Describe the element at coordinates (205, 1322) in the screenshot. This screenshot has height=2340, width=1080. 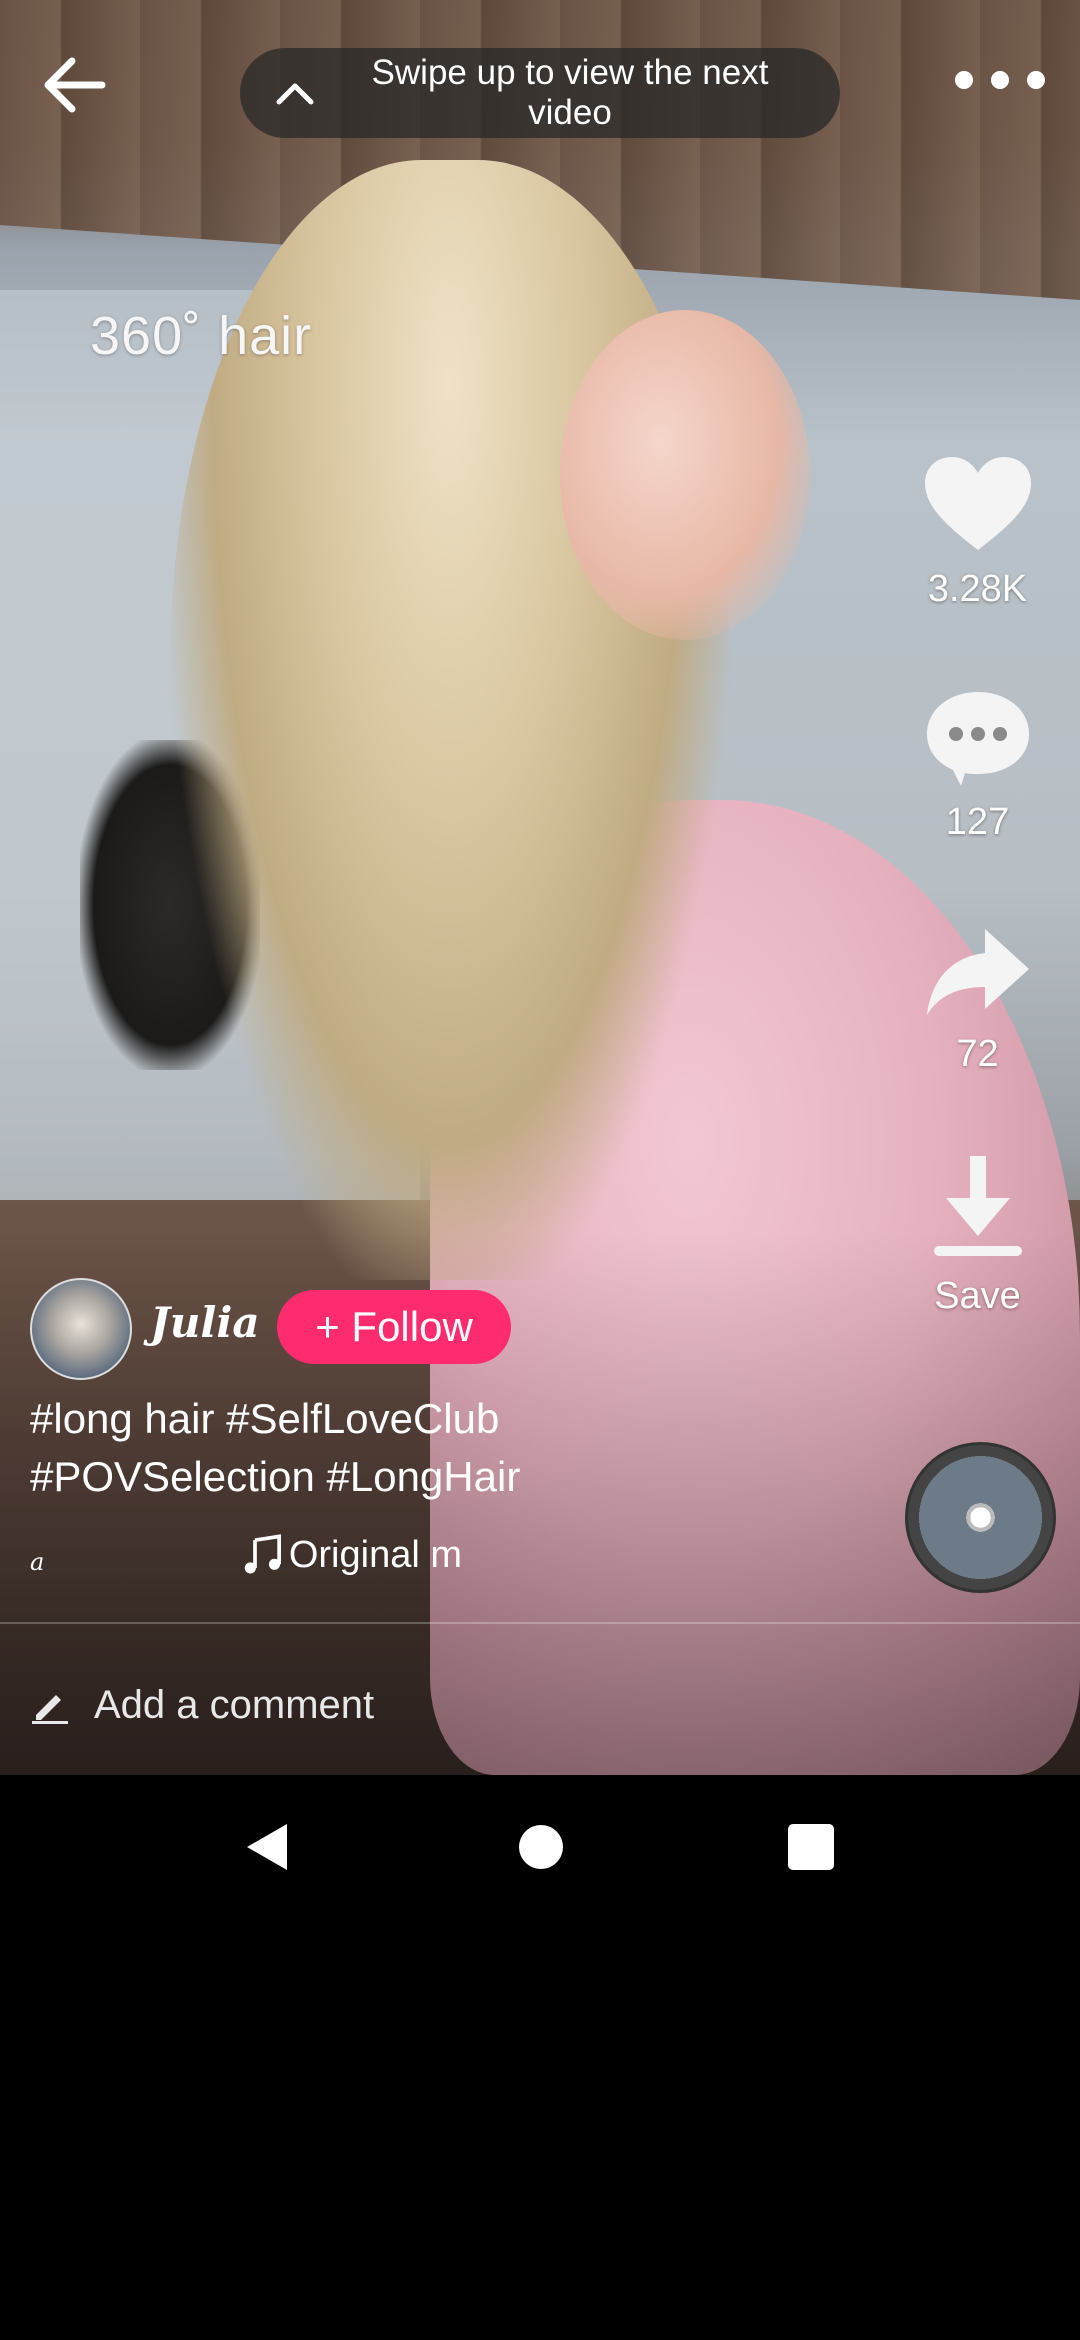
I see `author-name: Julia` at that location.